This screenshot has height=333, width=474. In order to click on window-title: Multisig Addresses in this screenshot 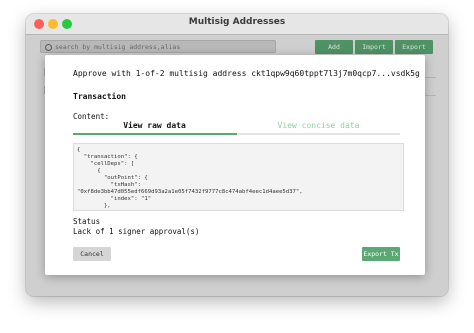, I will do `click(237, 22)`.